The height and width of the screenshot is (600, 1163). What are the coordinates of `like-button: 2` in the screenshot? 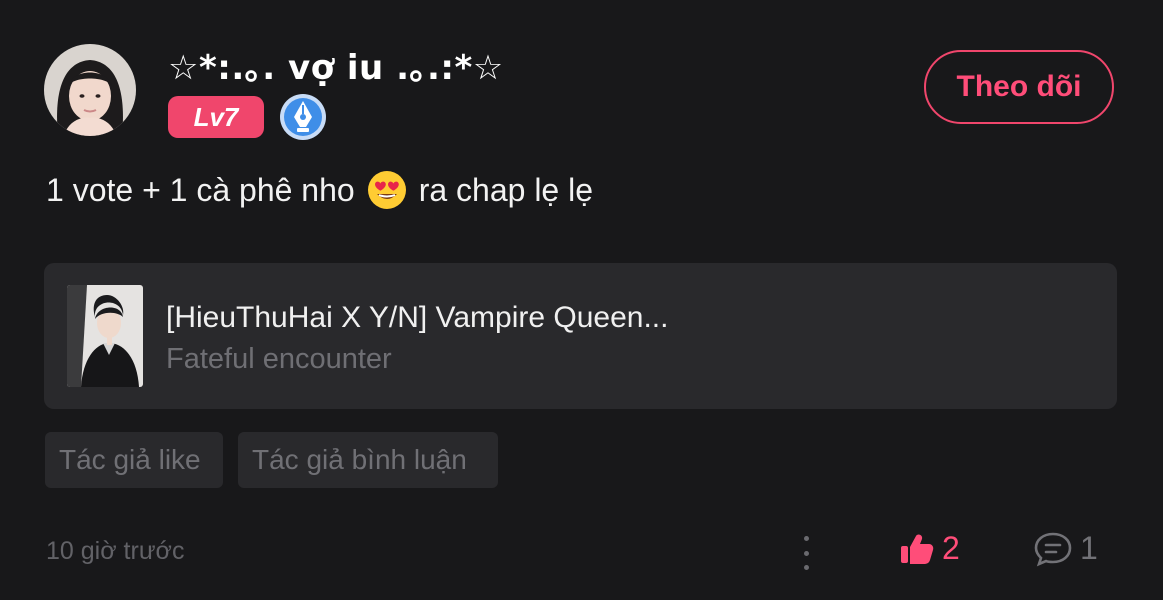 It's located at (930, 548).